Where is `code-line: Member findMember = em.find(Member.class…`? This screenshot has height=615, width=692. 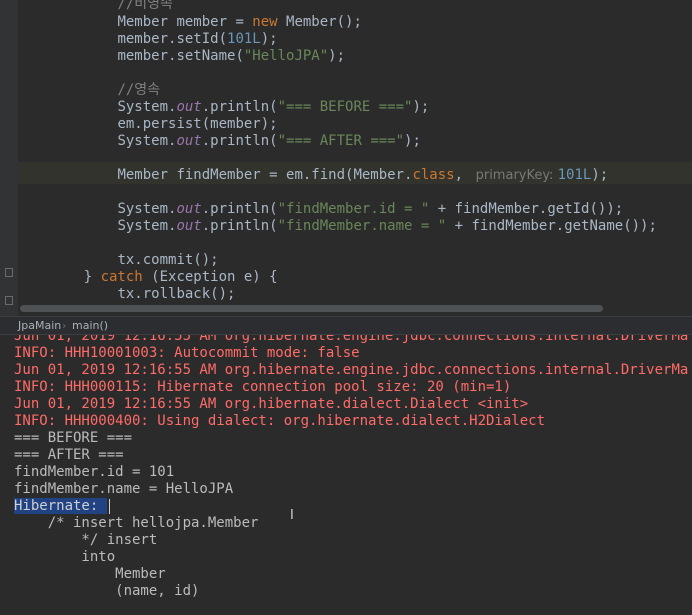 code-line: Member findMember = em.find(Member.class… is located at coordinates (329, 175).